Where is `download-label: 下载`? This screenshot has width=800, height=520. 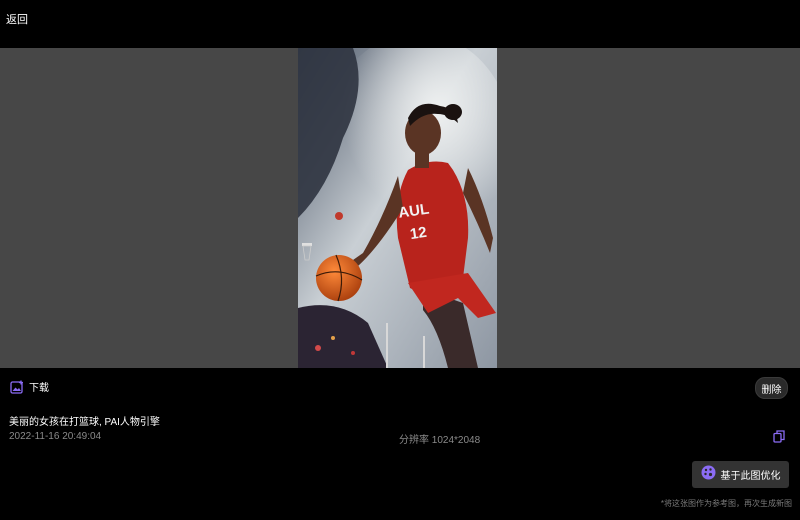 download-label: 下载 is located at coordinates (39, 388).